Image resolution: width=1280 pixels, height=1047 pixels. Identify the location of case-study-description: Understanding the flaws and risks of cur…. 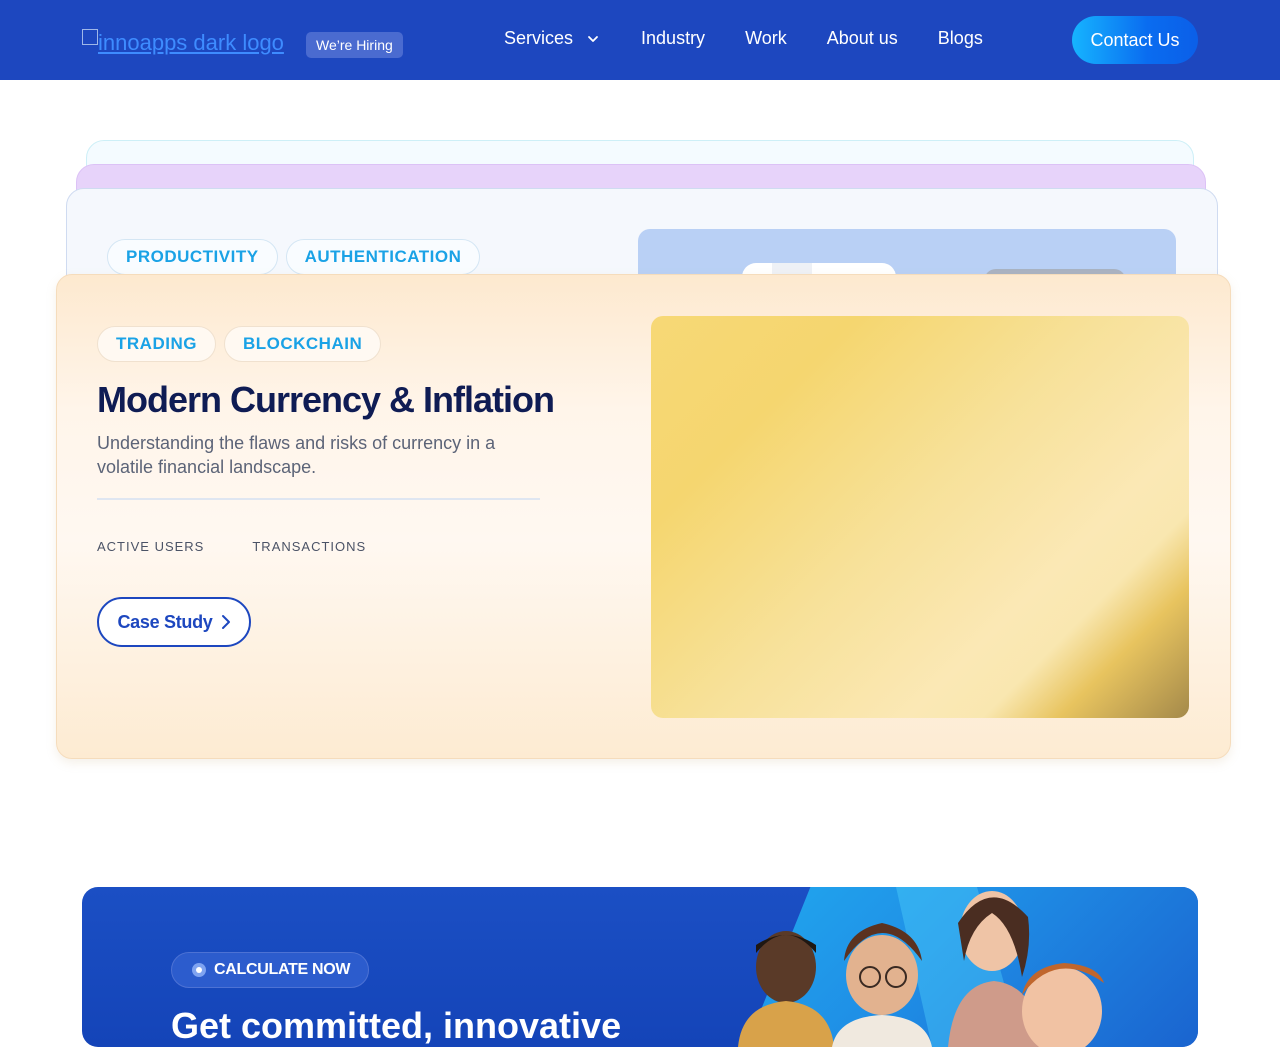
(296, 455).